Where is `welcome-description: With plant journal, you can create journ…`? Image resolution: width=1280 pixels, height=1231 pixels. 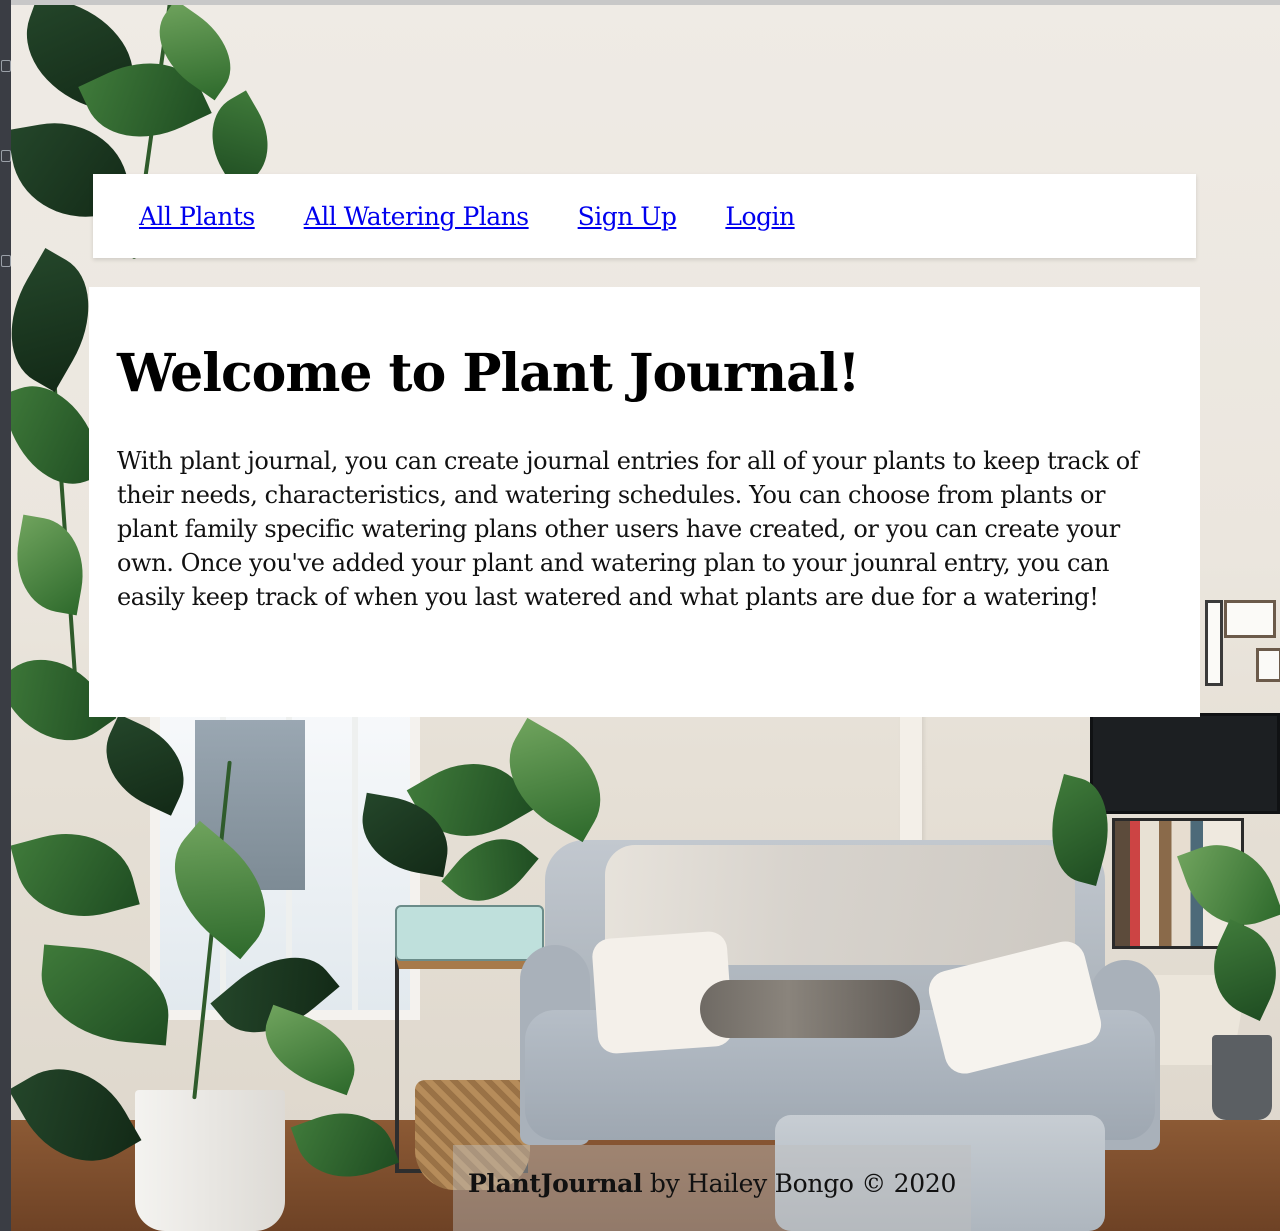 welcome-description: With plant journal, you can create journ… is located at coordinates (628, 529).